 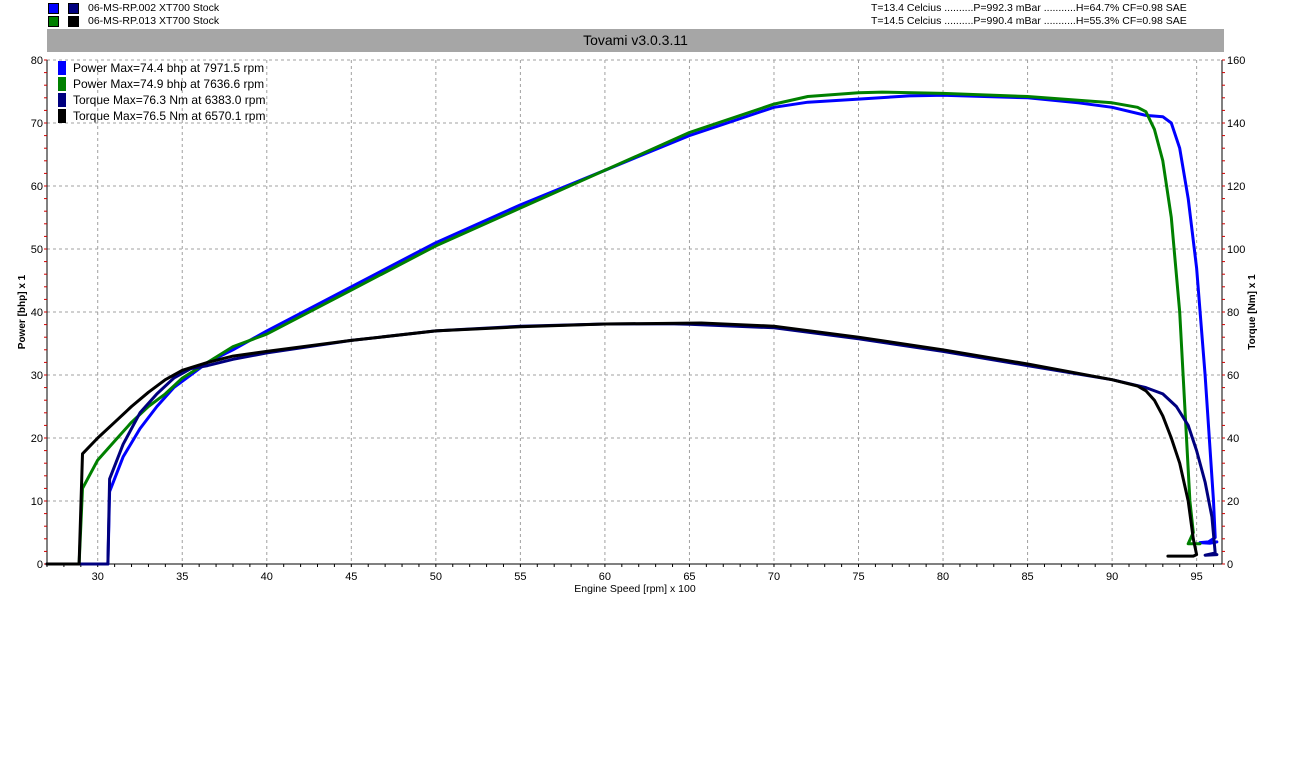 I want to click on app-title: Tovami v3.0.3.11, so click(x=635, y=40).